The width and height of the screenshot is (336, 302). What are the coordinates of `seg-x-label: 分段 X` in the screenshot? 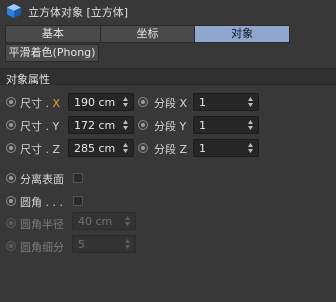 It's located at (171, 103).